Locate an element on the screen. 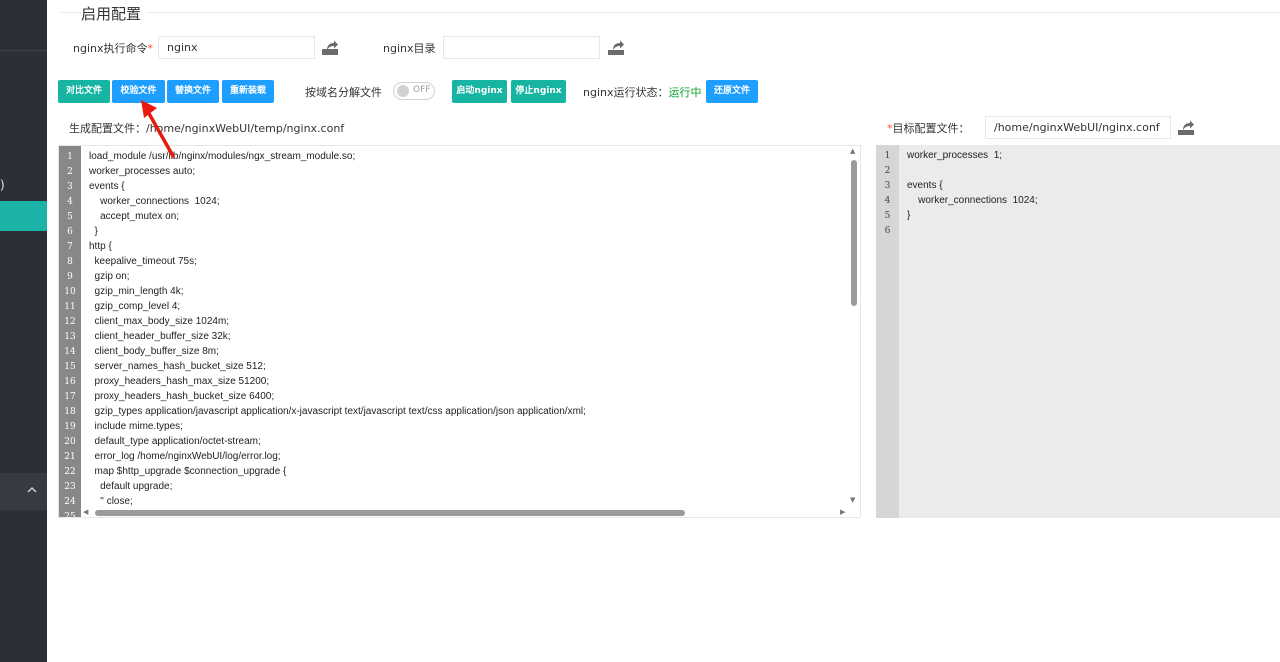  line-number: 20 is located at coordinates (70, 442).